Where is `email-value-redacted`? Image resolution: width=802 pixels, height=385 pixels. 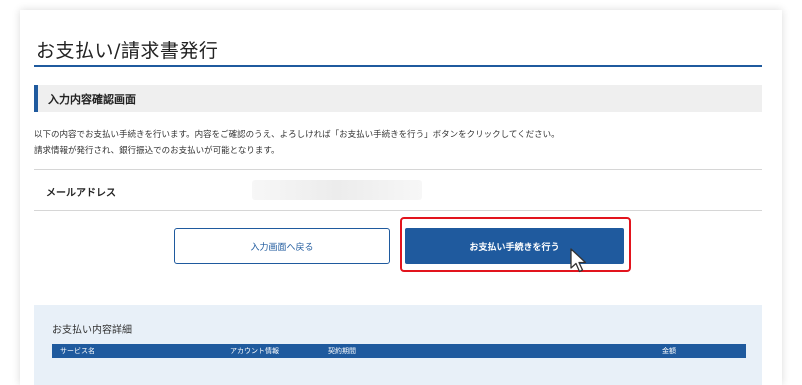
email-value-redacted is located at coordinates (337, 190).